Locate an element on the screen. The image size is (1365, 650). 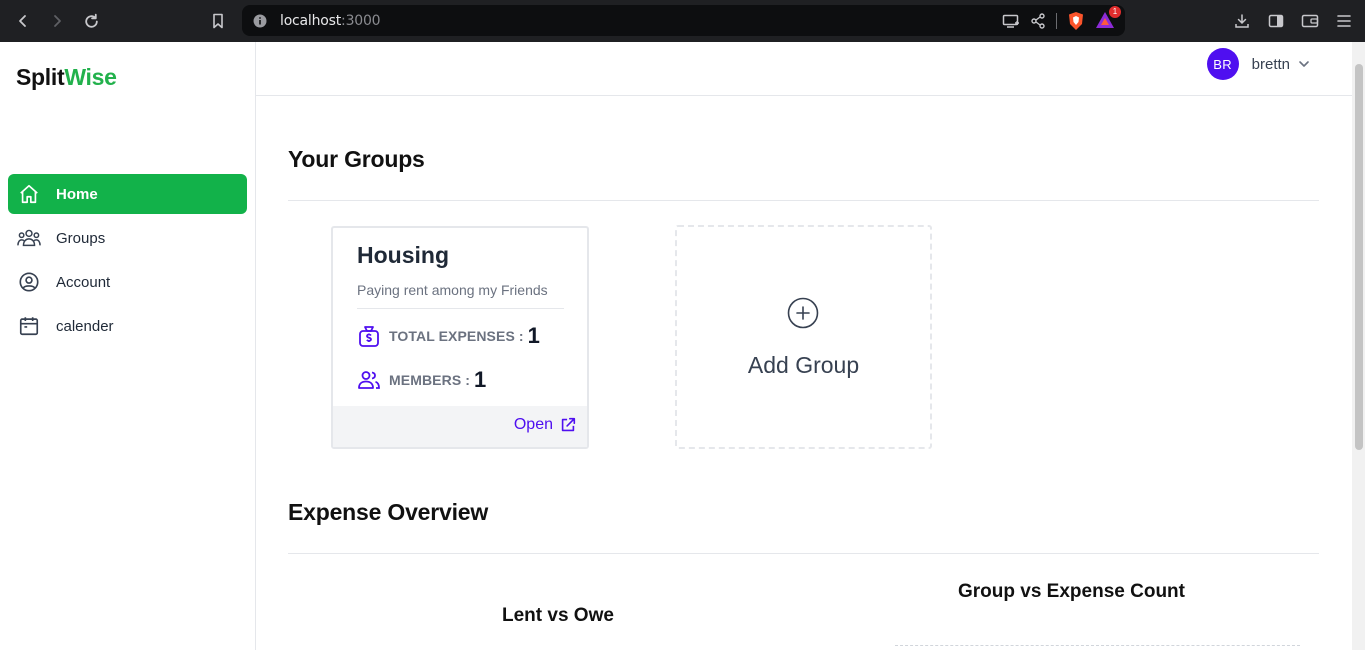
members-value: 1 is located at coordinates (480, 379).